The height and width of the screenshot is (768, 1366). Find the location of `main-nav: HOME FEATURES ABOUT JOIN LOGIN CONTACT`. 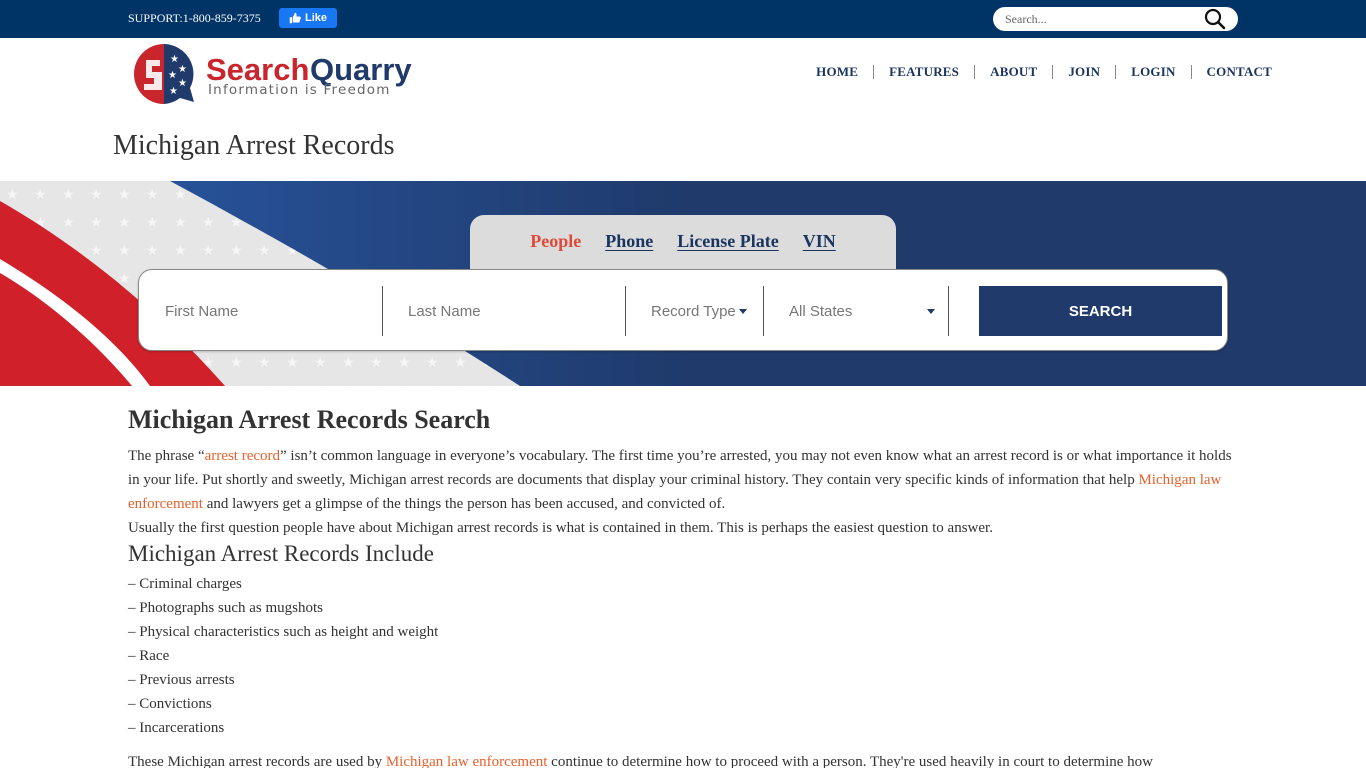

main-nav: HOME FEATURES ABOUT JOIN LOGIN CONTACT is located at coordinates (1036, 72).